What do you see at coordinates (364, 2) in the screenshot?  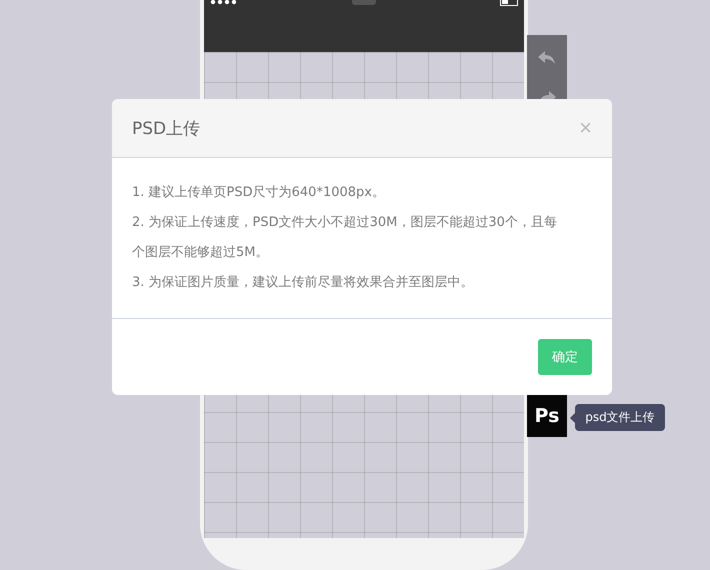 I see `speaker-slot` at bounding box center [364, 2].